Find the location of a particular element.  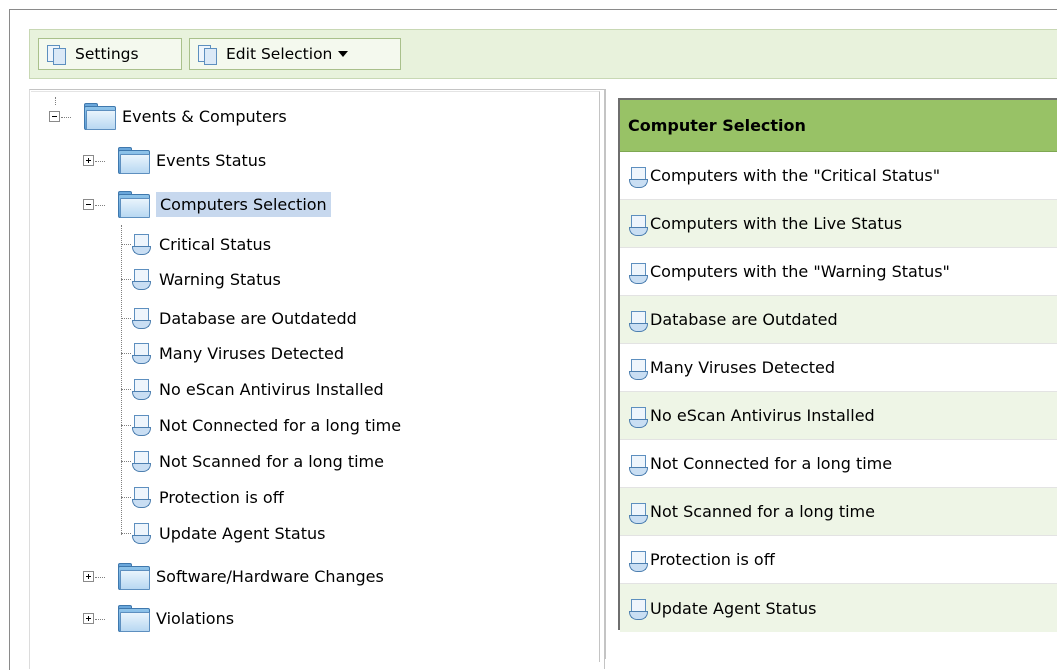

tree-leaf-label: Protection is off is located at coordinates (221, 497).